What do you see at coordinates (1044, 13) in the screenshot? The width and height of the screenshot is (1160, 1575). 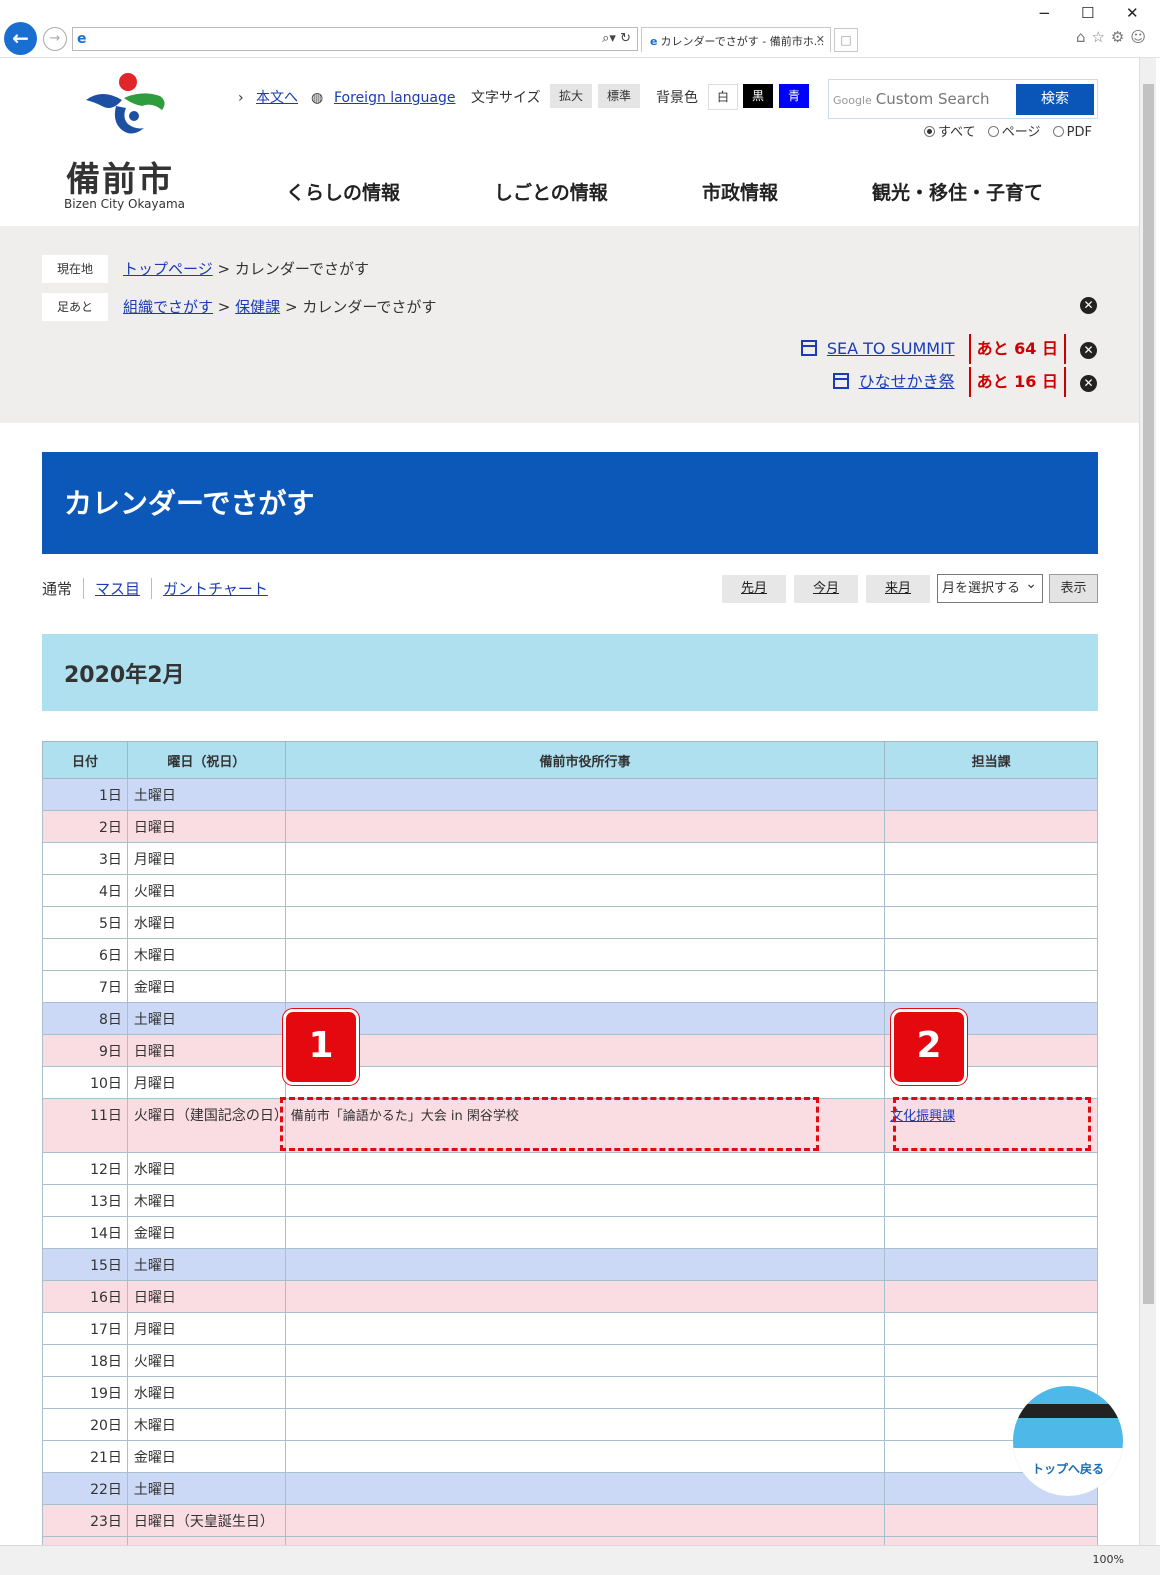 I see `minimize-button: −` at bounding box center [1044, 13].